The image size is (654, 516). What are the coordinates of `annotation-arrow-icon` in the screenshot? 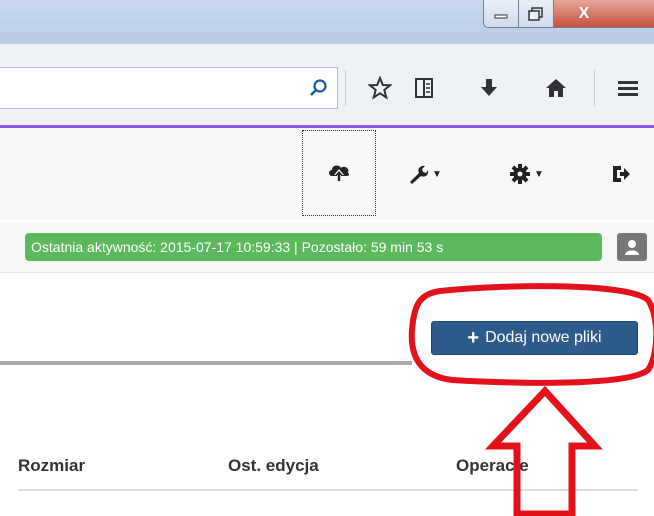 It's located at (543, 450).